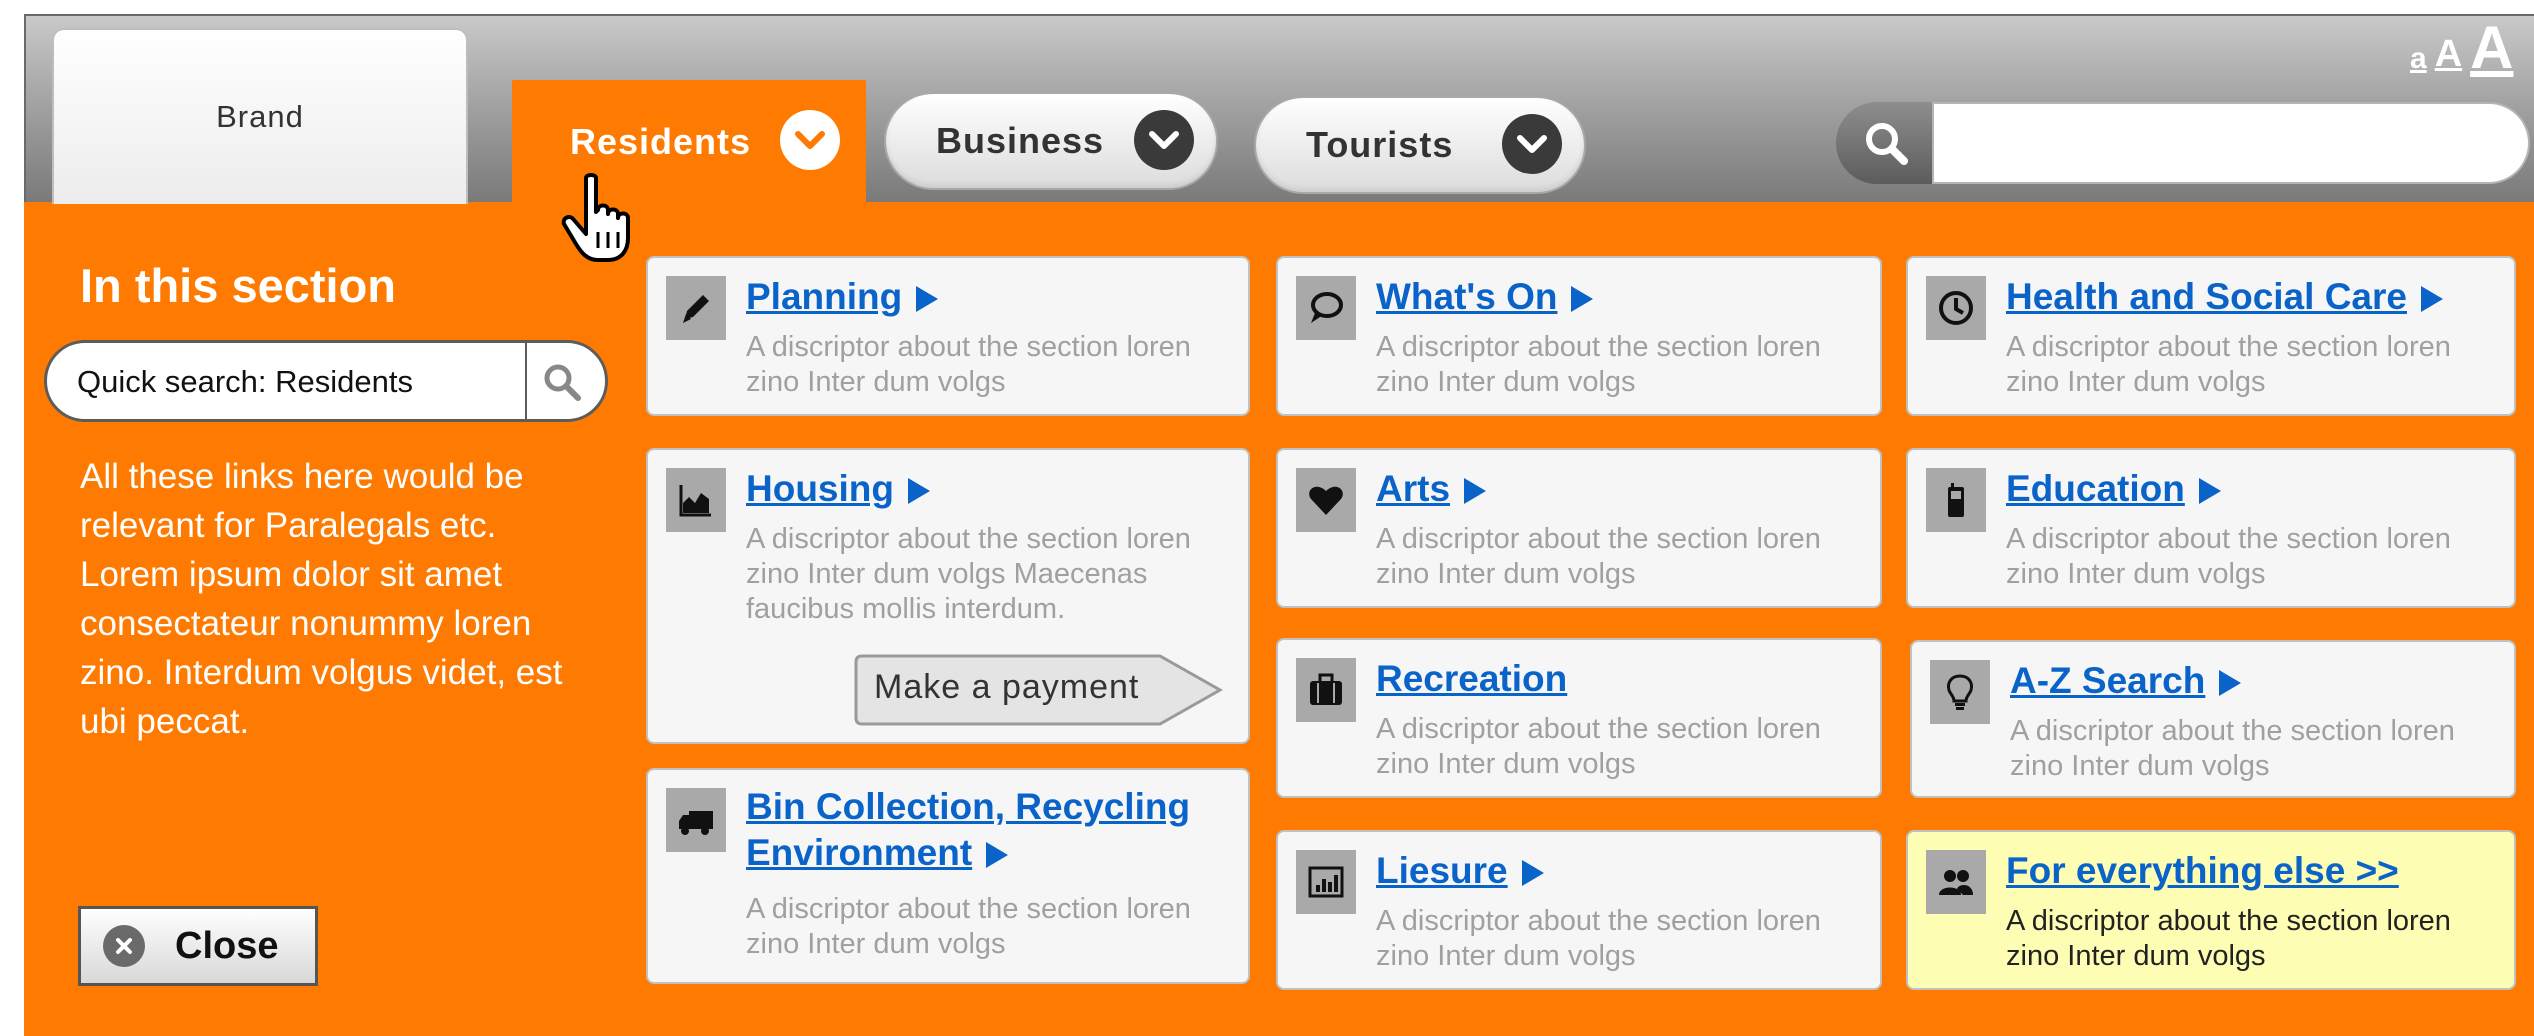 The width and height of the screenshot is (2534, 1036). What do you see at coordinates (1960, 692) in the screenshot?
I see `lightbulb-icon` at bounding box center [1960, 692].